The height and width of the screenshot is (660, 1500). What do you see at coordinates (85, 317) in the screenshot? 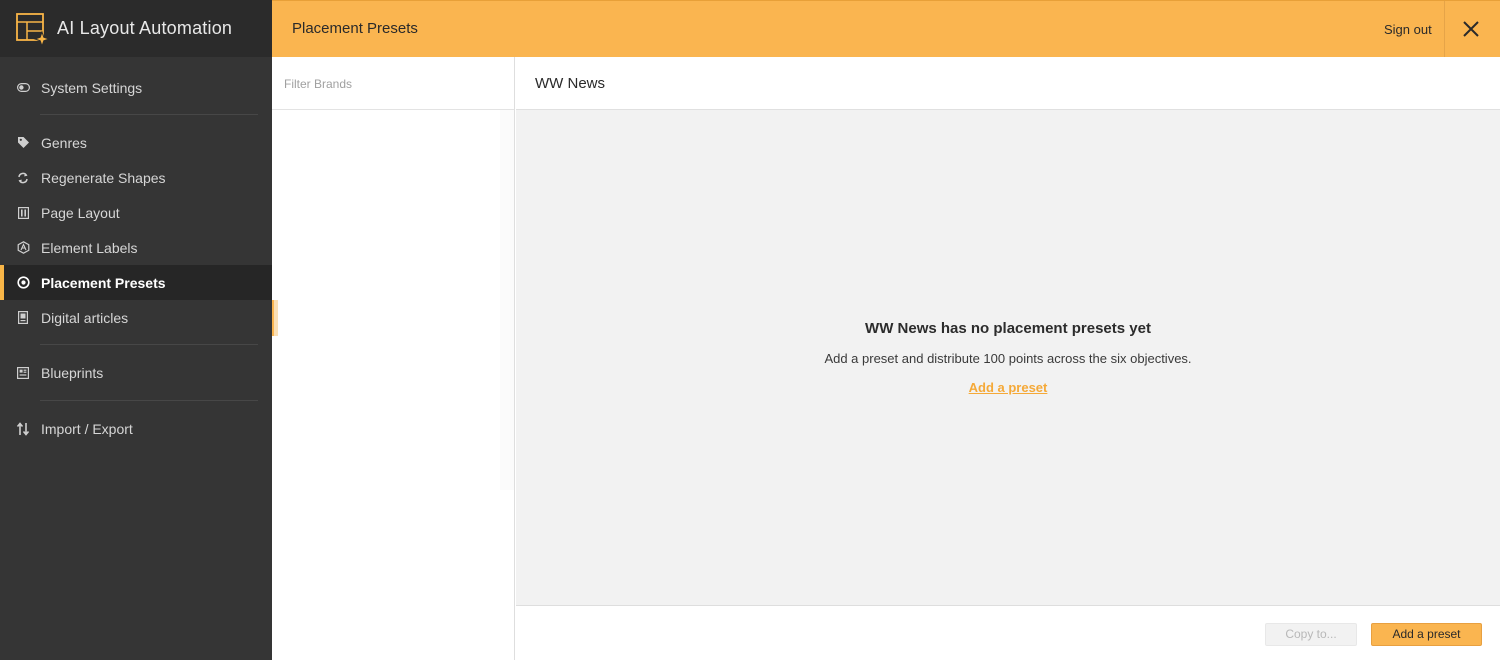
I see `sidebar-item-label: Digital articles` at bounding box center [85, 317].